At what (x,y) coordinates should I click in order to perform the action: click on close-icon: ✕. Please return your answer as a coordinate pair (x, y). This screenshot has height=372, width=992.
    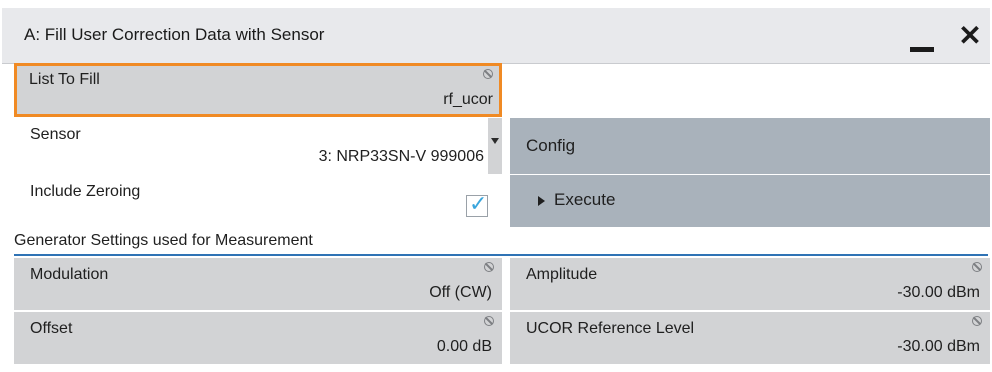
    Looking at the image, I should click on (970, 35).